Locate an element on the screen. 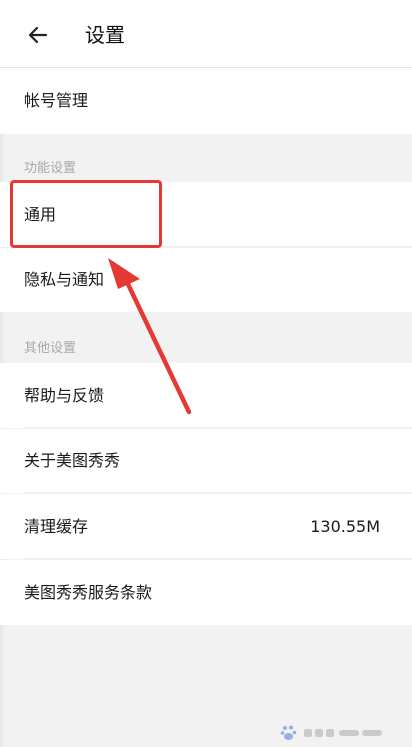 This screenshot has height=747, width=412. settings-item-label: 关于美图秀秀 is located at coordinates (72, 460).